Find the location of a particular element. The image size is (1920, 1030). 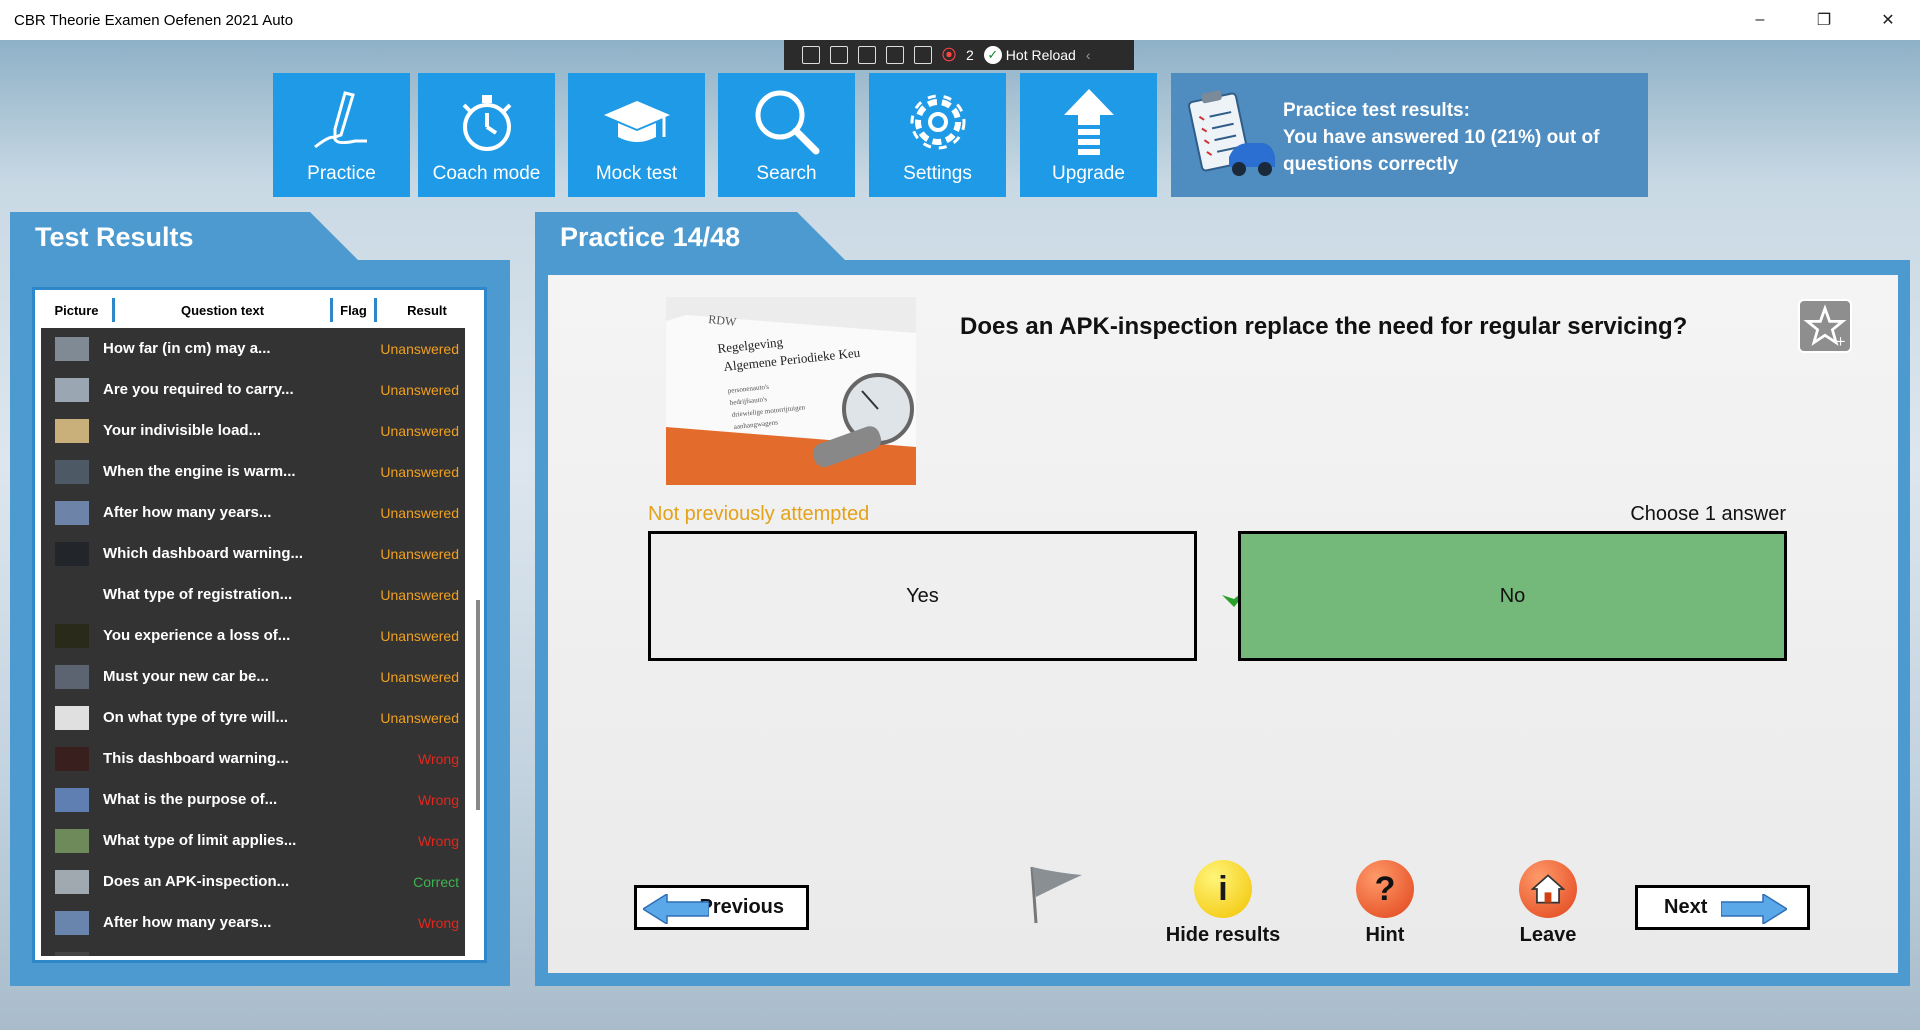

restore-button: ❐ is located at coordinates (1824, 20).